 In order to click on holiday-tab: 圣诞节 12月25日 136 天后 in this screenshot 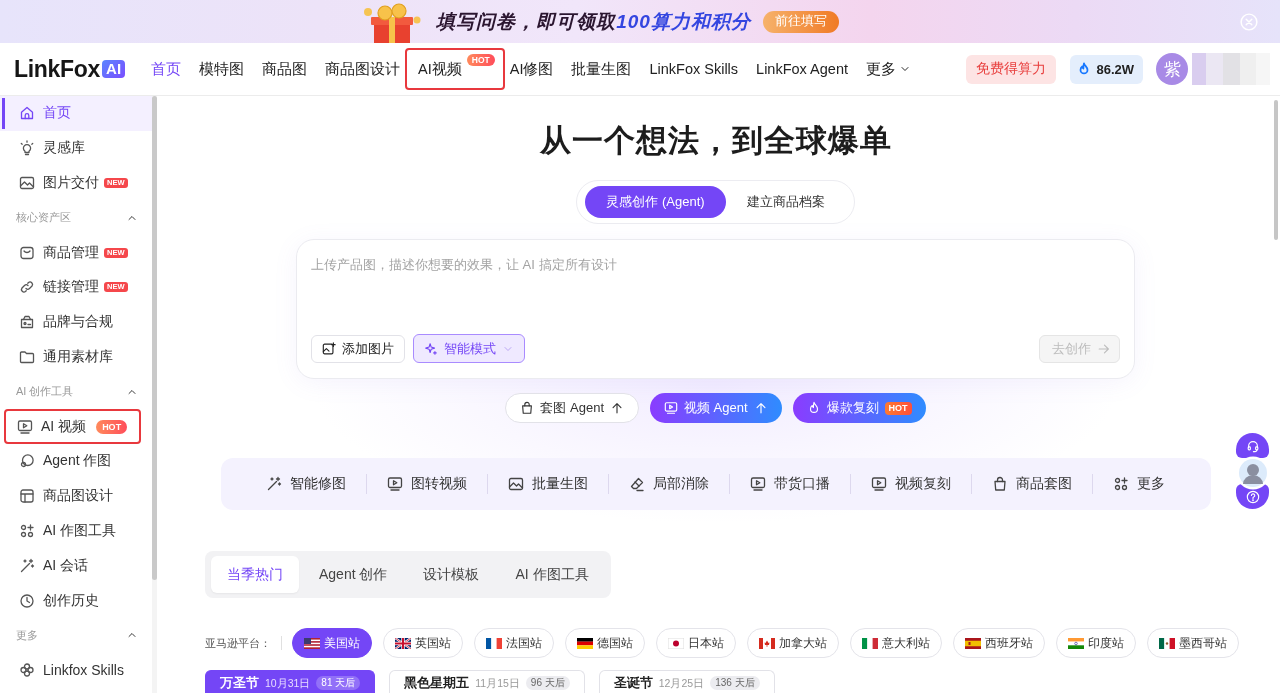, I will do `click(686, 681)`.